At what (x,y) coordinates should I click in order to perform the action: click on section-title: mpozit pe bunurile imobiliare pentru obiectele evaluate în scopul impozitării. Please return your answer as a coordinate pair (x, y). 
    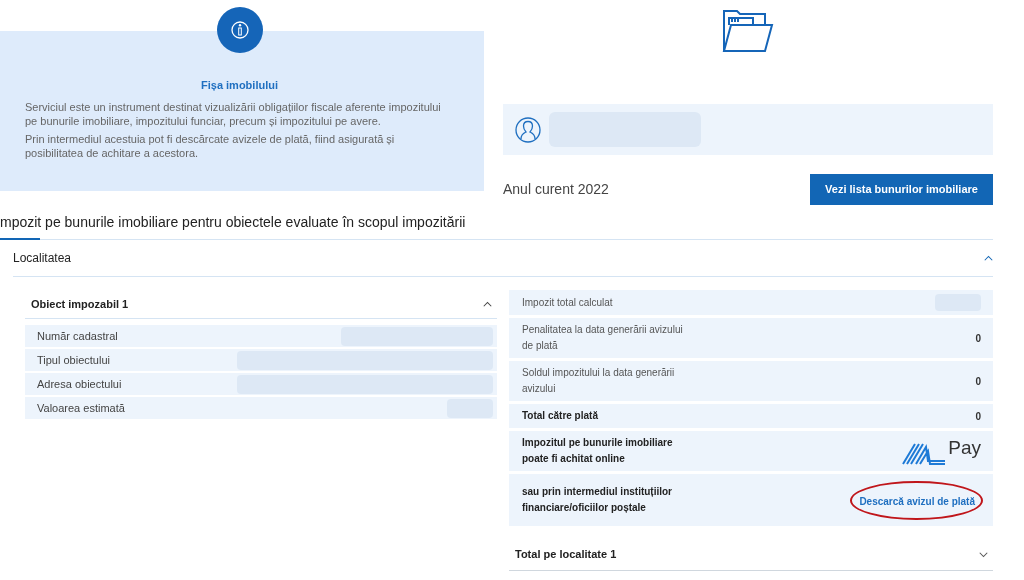
    Looking at the image, I should click on (233, 222).